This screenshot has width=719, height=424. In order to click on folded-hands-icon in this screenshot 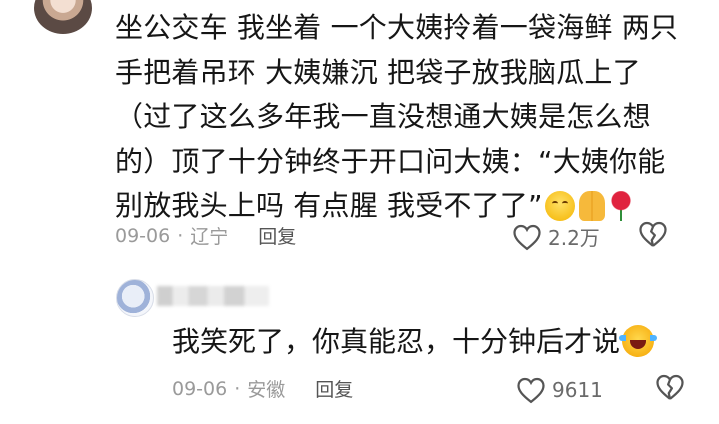, I will do `click(591, 206)`.